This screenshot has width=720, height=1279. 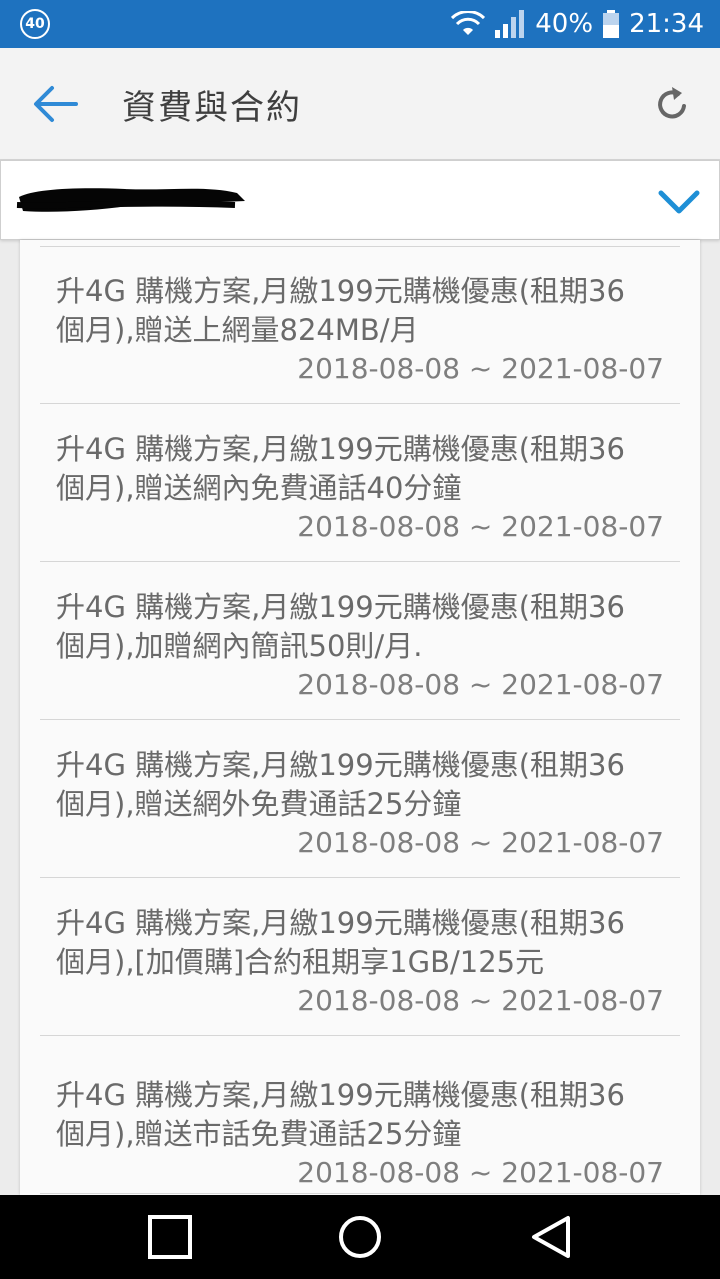 I want to click on battery-percent: 40%, so click(x=564, y=24).